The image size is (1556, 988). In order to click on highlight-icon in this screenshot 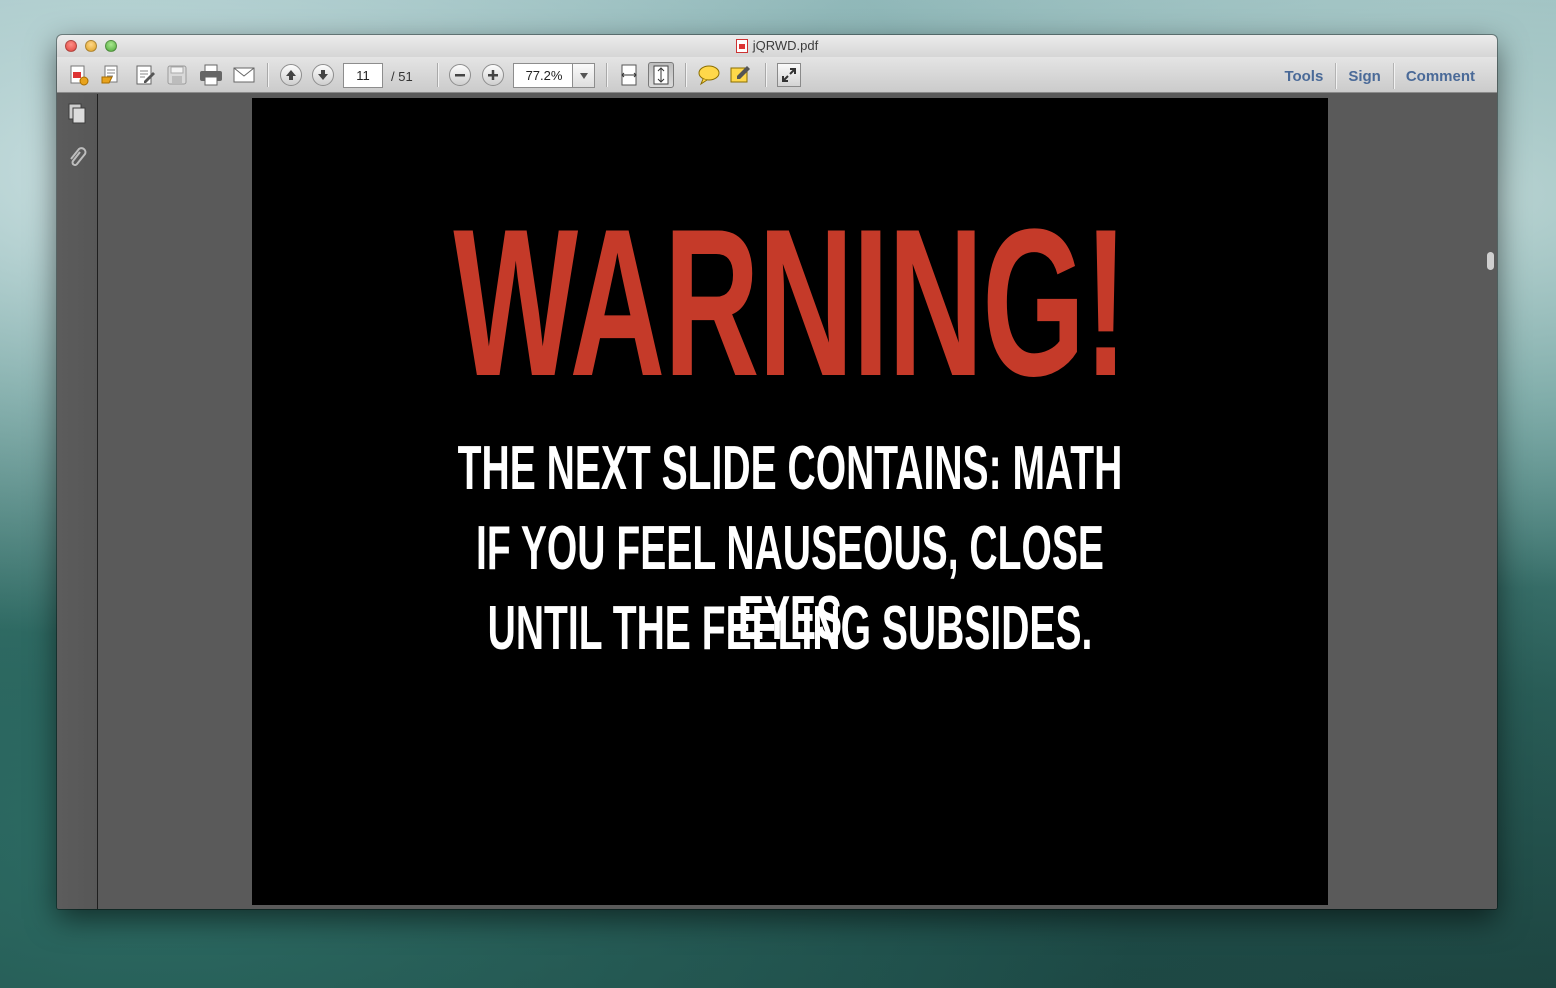, I will do `click(741, 75)`.